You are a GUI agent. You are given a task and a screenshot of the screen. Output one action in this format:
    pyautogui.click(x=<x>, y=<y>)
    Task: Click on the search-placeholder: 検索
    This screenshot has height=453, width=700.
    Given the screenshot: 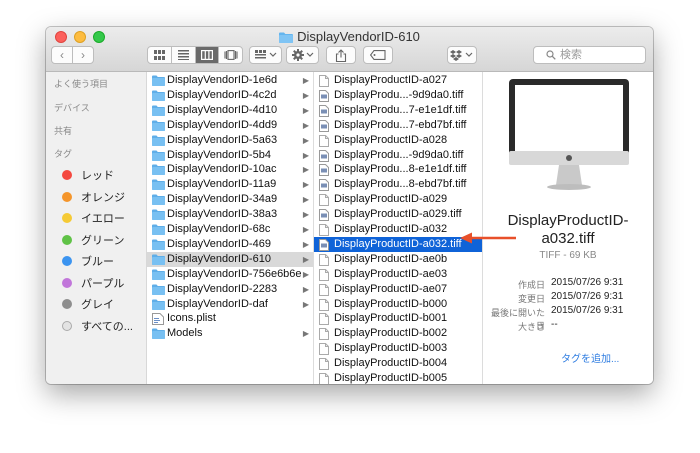 What is the action you would take?
    pyautogui.click(x=571, y=55)
    